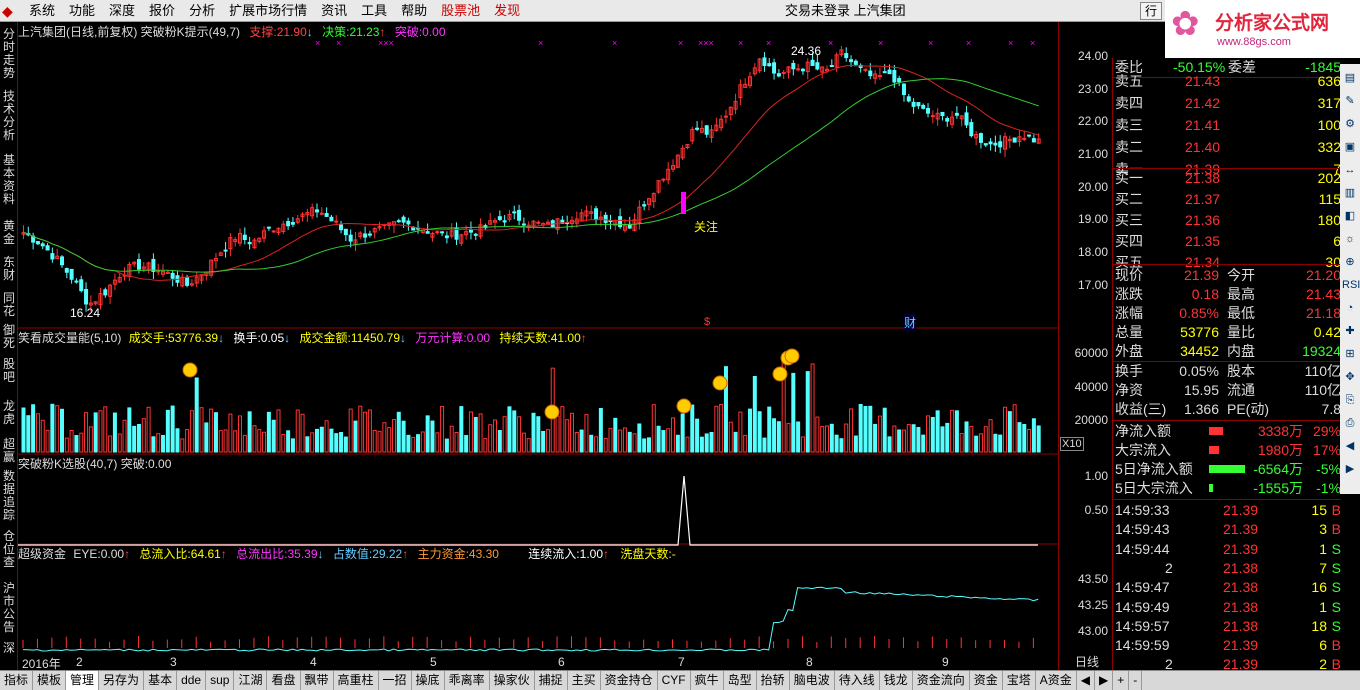  Describe the element at coordinates (1019, 680) in the screenshot. I see `bottom-tab-27: 宝塔` at that location.